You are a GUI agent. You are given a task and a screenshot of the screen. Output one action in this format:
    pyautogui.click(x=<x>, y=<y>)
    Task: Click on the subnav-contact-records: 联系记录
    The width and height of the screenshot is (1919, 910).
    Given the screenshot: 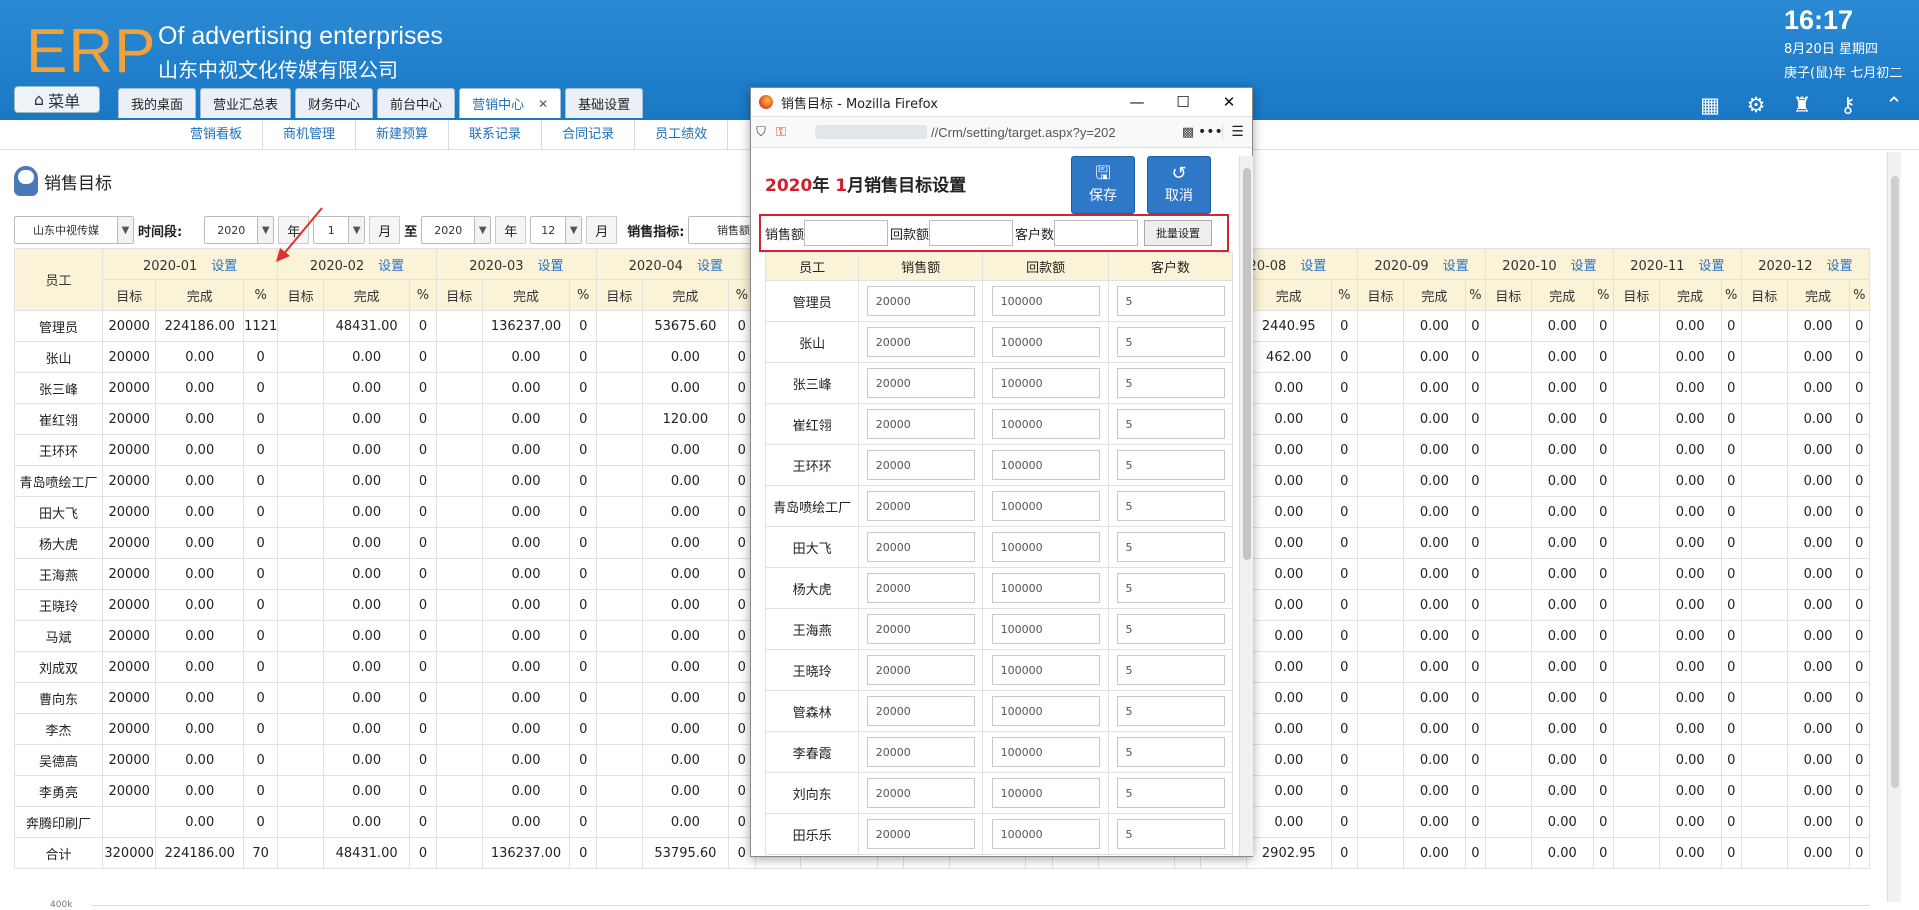 What is the action you would take?
    pyautogui.click(x=496, y=135)
    